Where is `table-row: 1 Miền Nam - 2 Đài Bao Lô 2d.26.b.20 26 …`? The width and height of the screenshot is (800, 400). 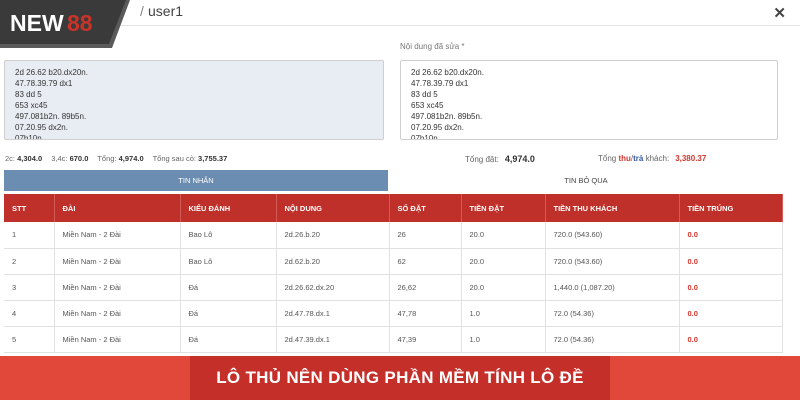 table-row: 1 Miền Nam - 2 Đài Bao Lô 2d.26.b.20 26 … is located at coordinates (393, 235).